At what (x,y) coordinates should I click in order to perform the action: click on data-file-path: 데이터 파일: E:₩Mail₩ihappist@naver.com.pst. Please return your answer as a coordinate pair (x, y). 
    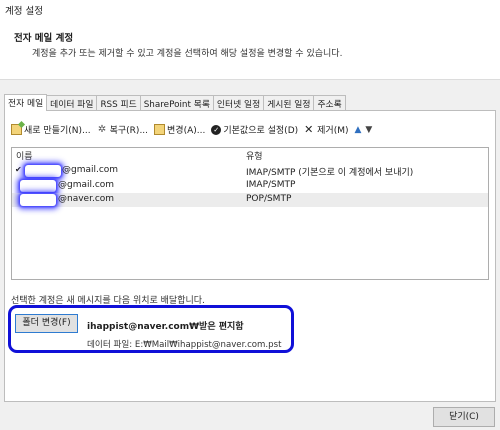
    Looking at the image, I should click on (184, 345).